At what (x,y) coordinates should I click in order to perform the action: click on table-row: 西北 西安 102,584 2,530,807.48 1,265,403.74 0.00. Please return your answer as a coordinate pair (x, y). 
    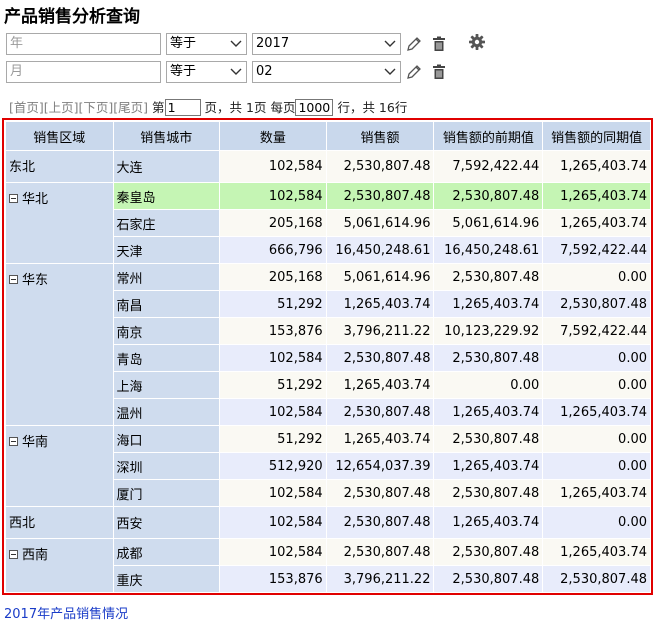
    Looking at the image, I should click on (328, 522).